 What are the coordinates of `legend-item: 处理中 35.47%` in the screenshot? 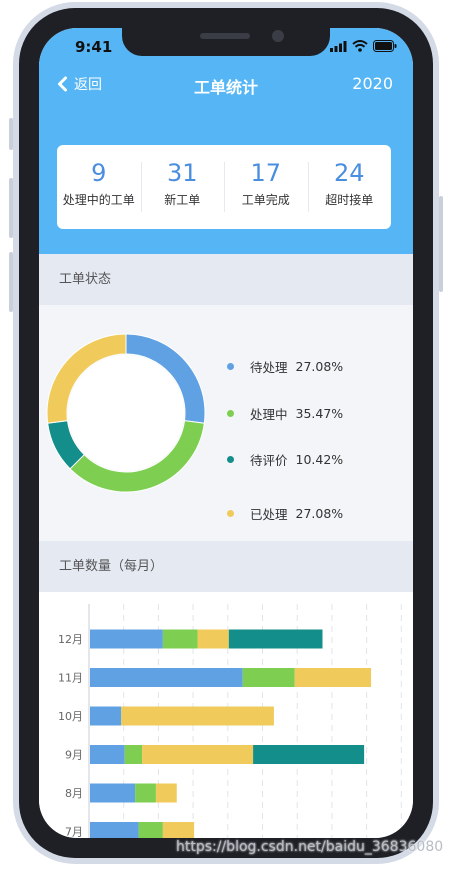 It's located at (285, 413).